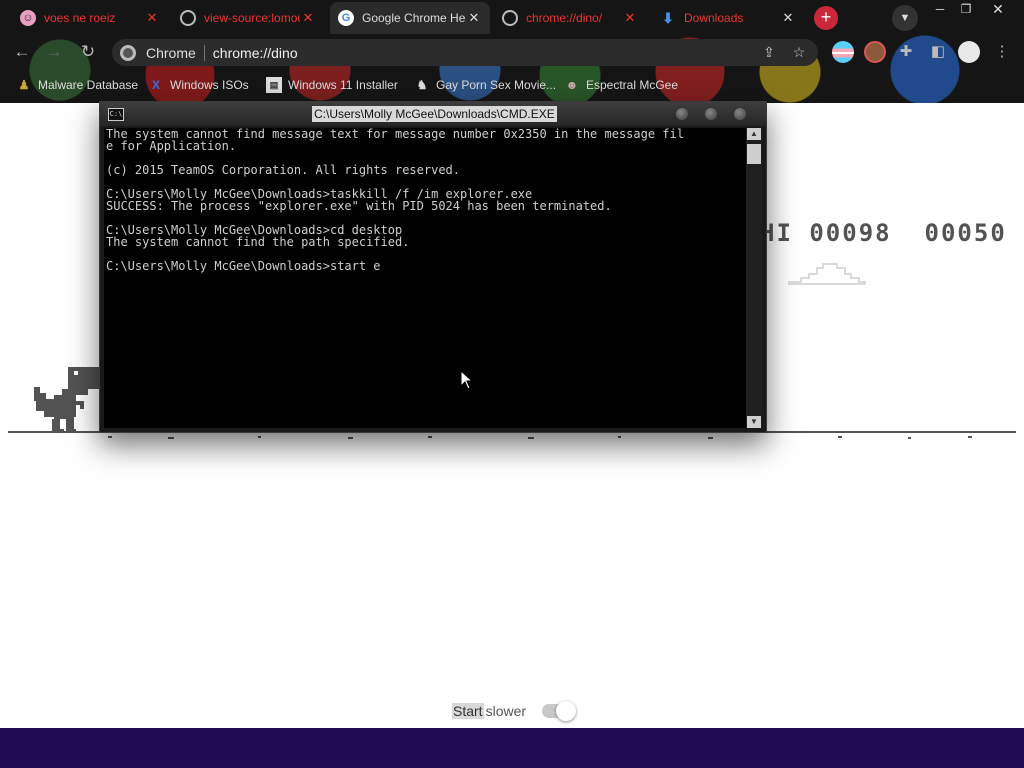 Image resolution: width=1024 pixels, height=768 pixels. Describe the element at coordinates (28, 18) in the screenshot. I see `tab-favicon-icon: ☺` at that location.